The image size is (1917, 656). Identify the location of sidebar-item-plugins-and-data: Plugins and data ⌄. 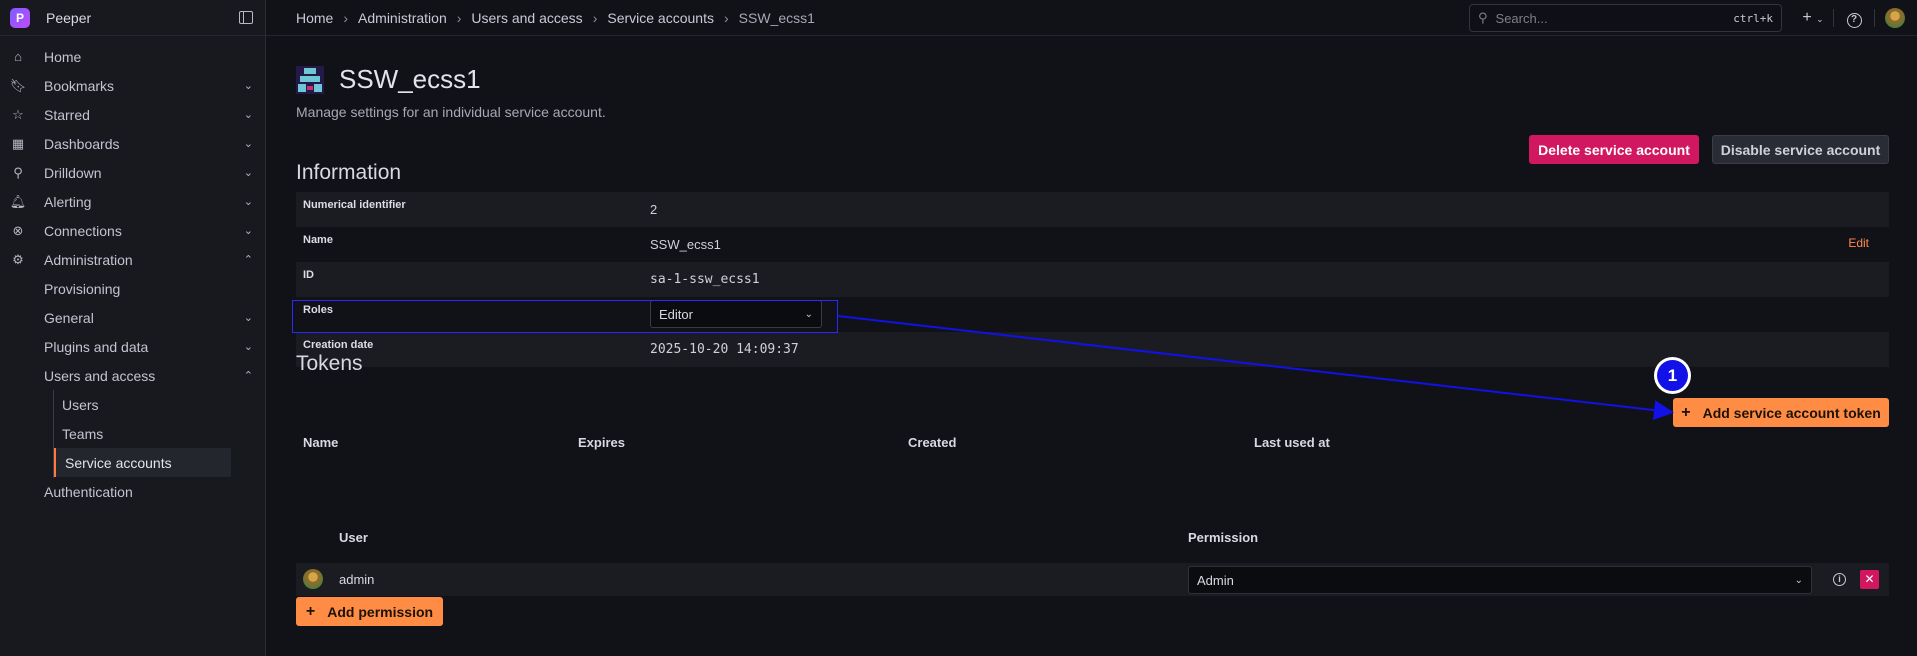
(132, 346).